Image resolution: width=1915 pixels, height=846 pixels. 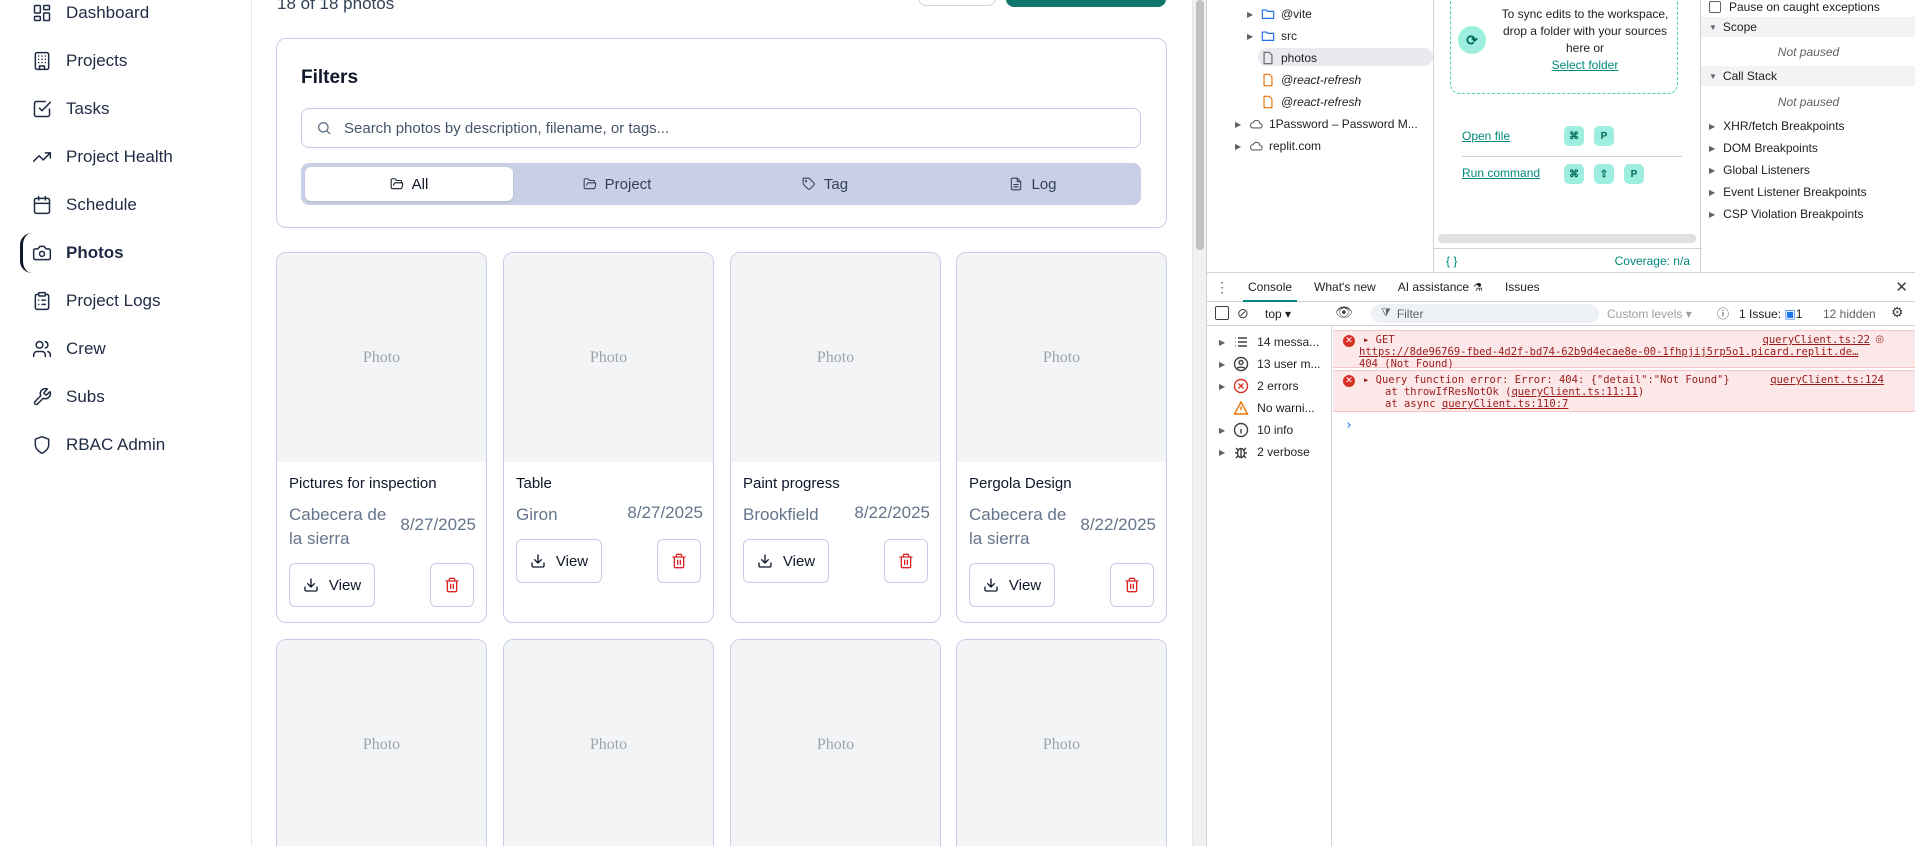 I want to click on trash-icon, so click(x=1132, y=585).